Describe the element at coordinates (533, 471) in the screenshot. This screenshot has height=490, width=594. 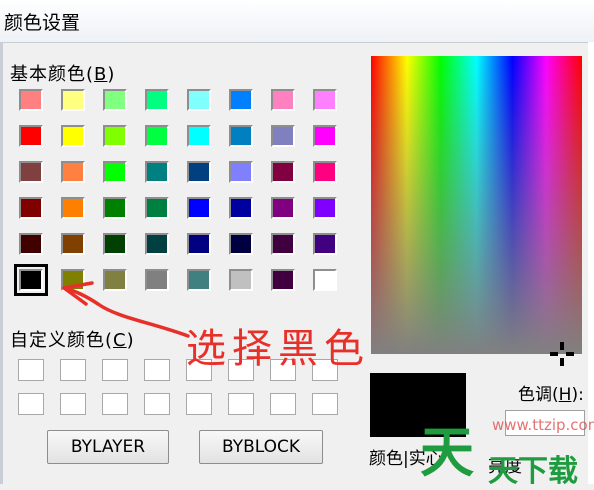
I see `watermark-text: 天下载` at that location.